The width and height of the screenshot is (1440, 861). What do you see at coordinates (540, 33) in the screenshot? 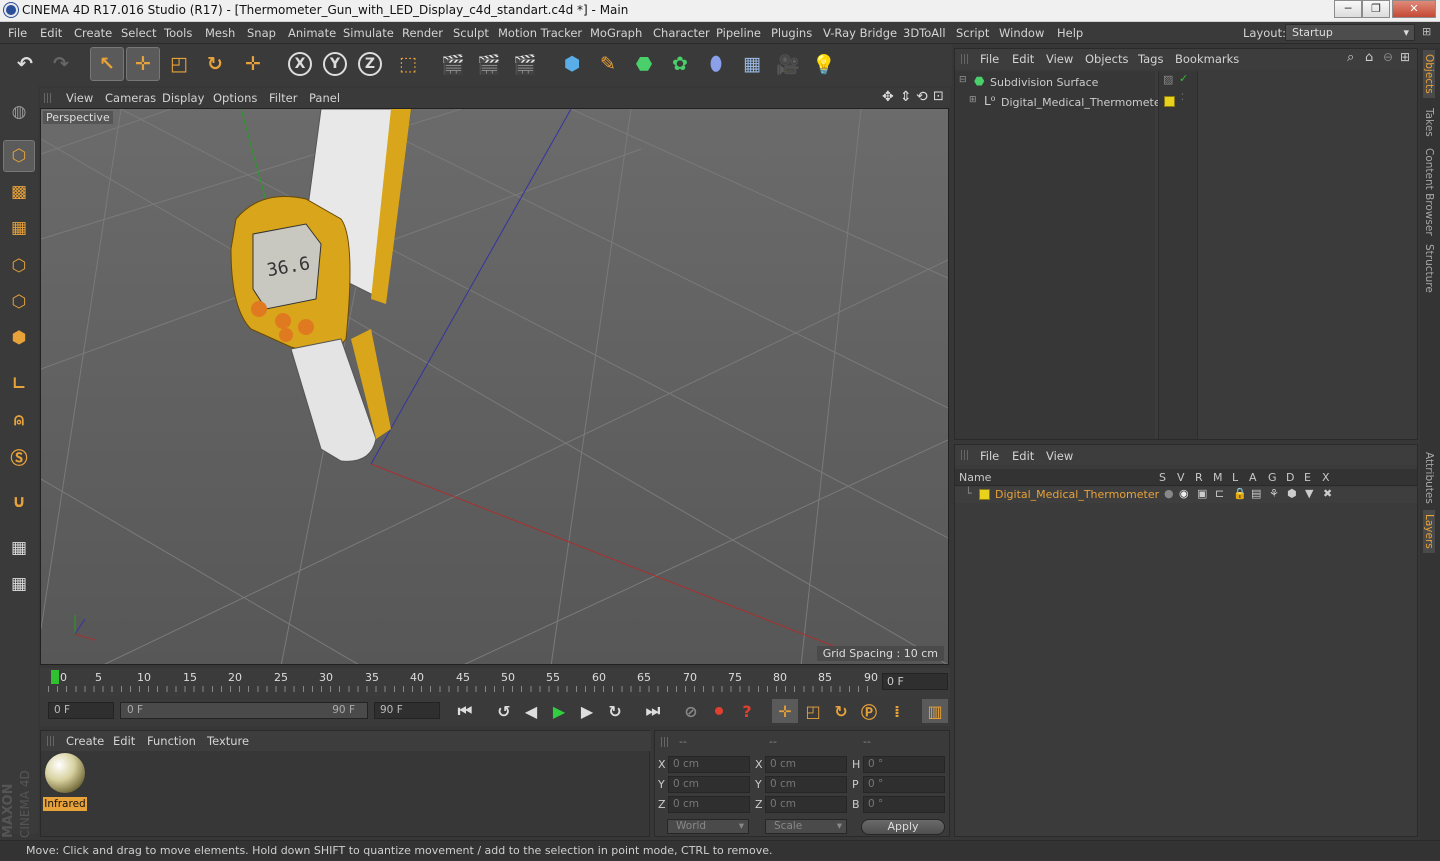
I see `menu-motion-tracker: Motion Tracker` at bounding box center [540, 33].